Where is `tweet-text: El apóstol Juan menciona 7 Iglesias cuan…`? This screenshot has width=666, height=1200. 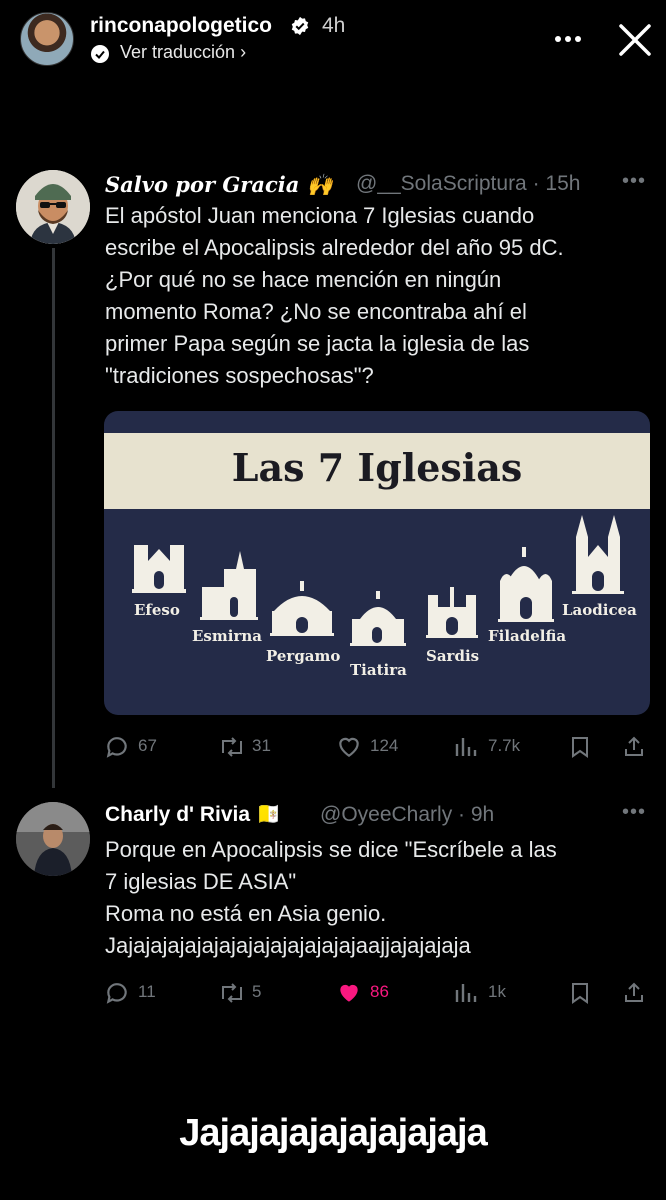 tweet-text: El apóstol Juan menciona 7 Iglesias cuan… is located at coordinates (375, 296).